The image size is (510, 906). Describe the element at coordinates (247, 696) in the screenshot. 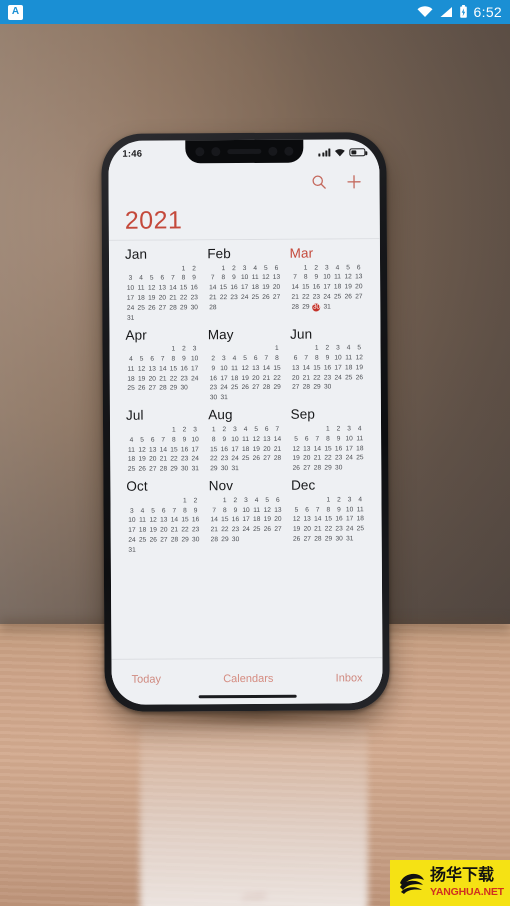

I see `home-indicator` at that location.